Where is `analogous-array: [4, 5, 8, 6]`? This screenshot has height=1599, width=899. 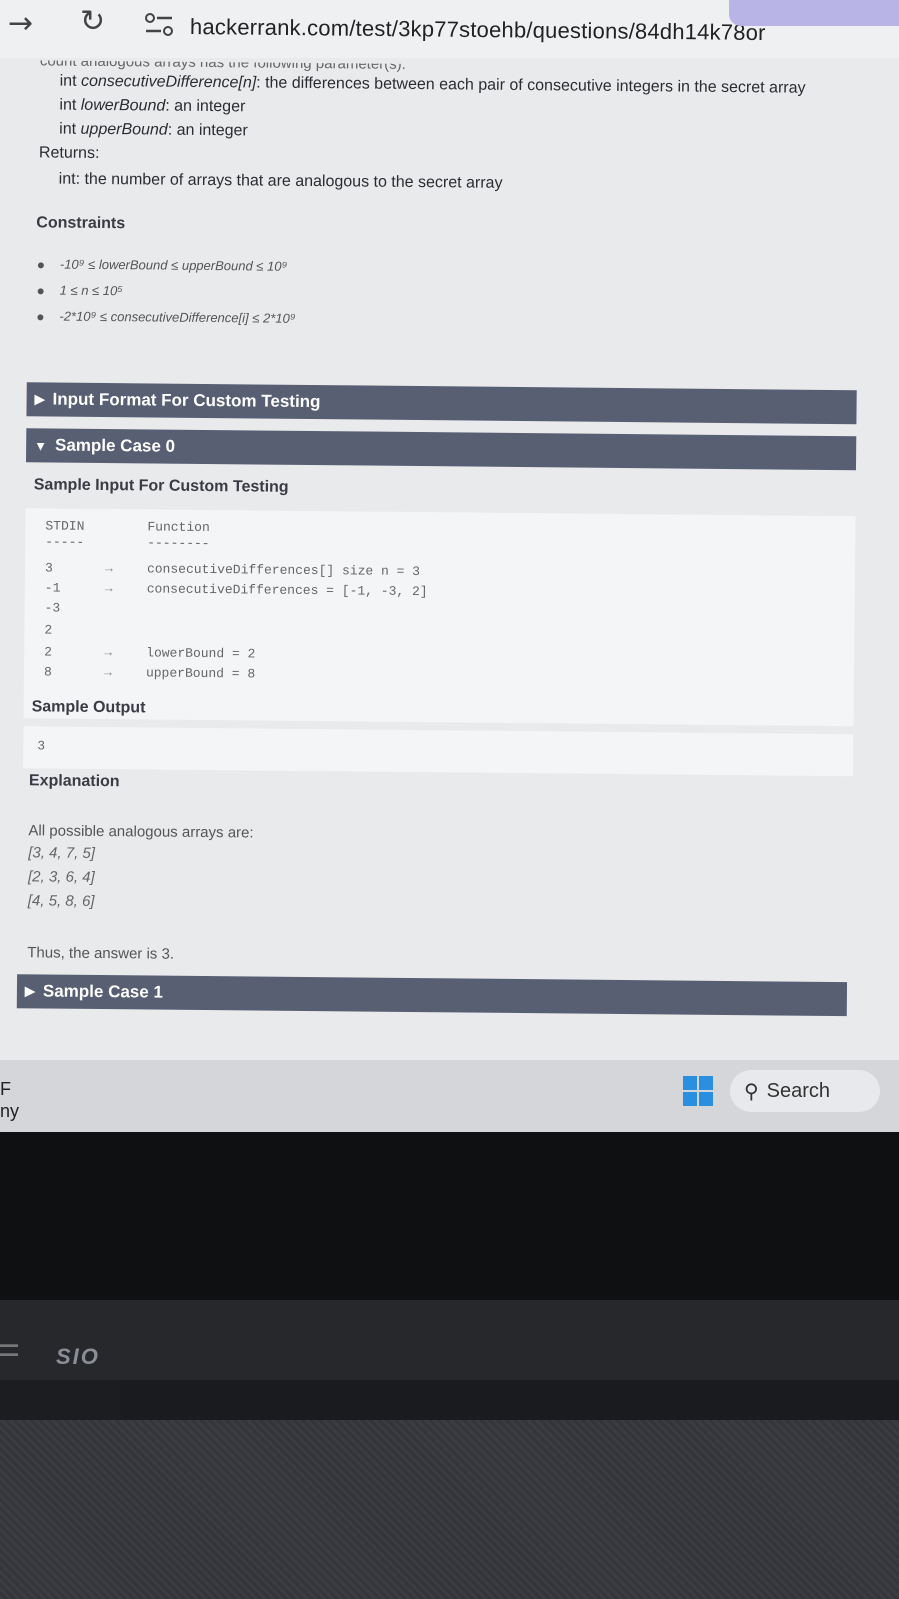
analogous-array: [4, 5, 8, 6] is located at coordinates (61, 901).